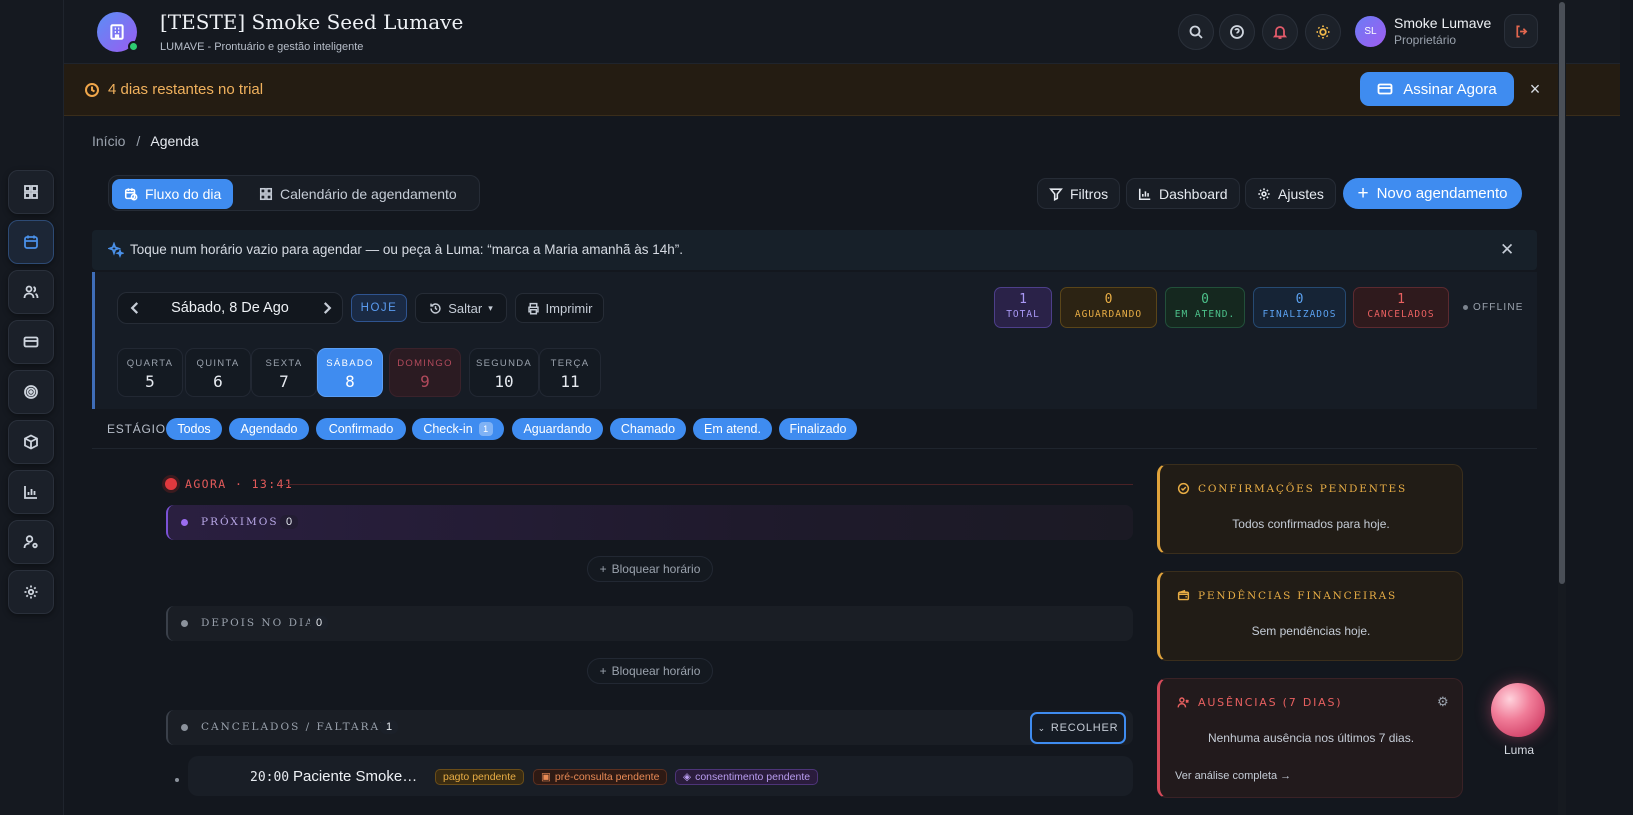  Describe the element at coordinates (358, 194) in the screenshot. I see `tab-calendar: Calendário de agendamento` at that location.